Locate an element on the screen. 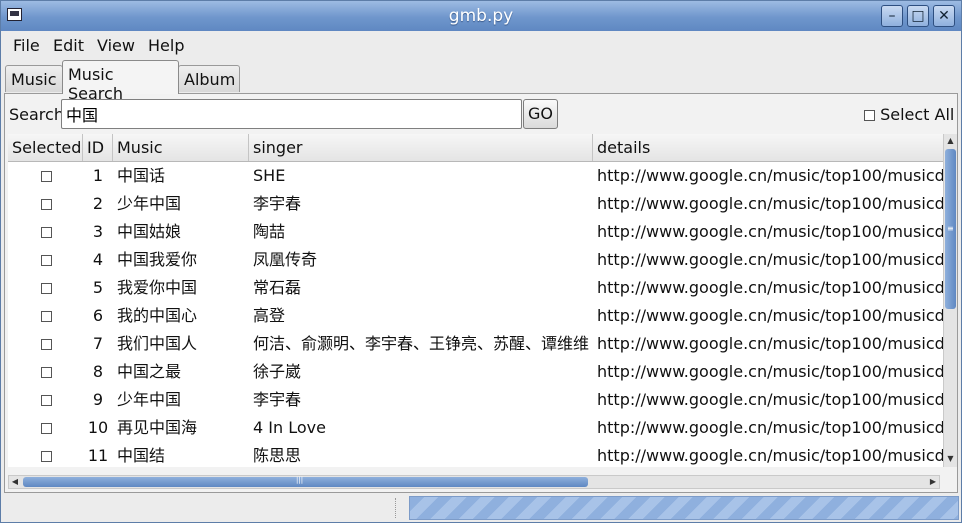  vertical-scroll-thumb: ≡ is located at coordinates (950, 229).